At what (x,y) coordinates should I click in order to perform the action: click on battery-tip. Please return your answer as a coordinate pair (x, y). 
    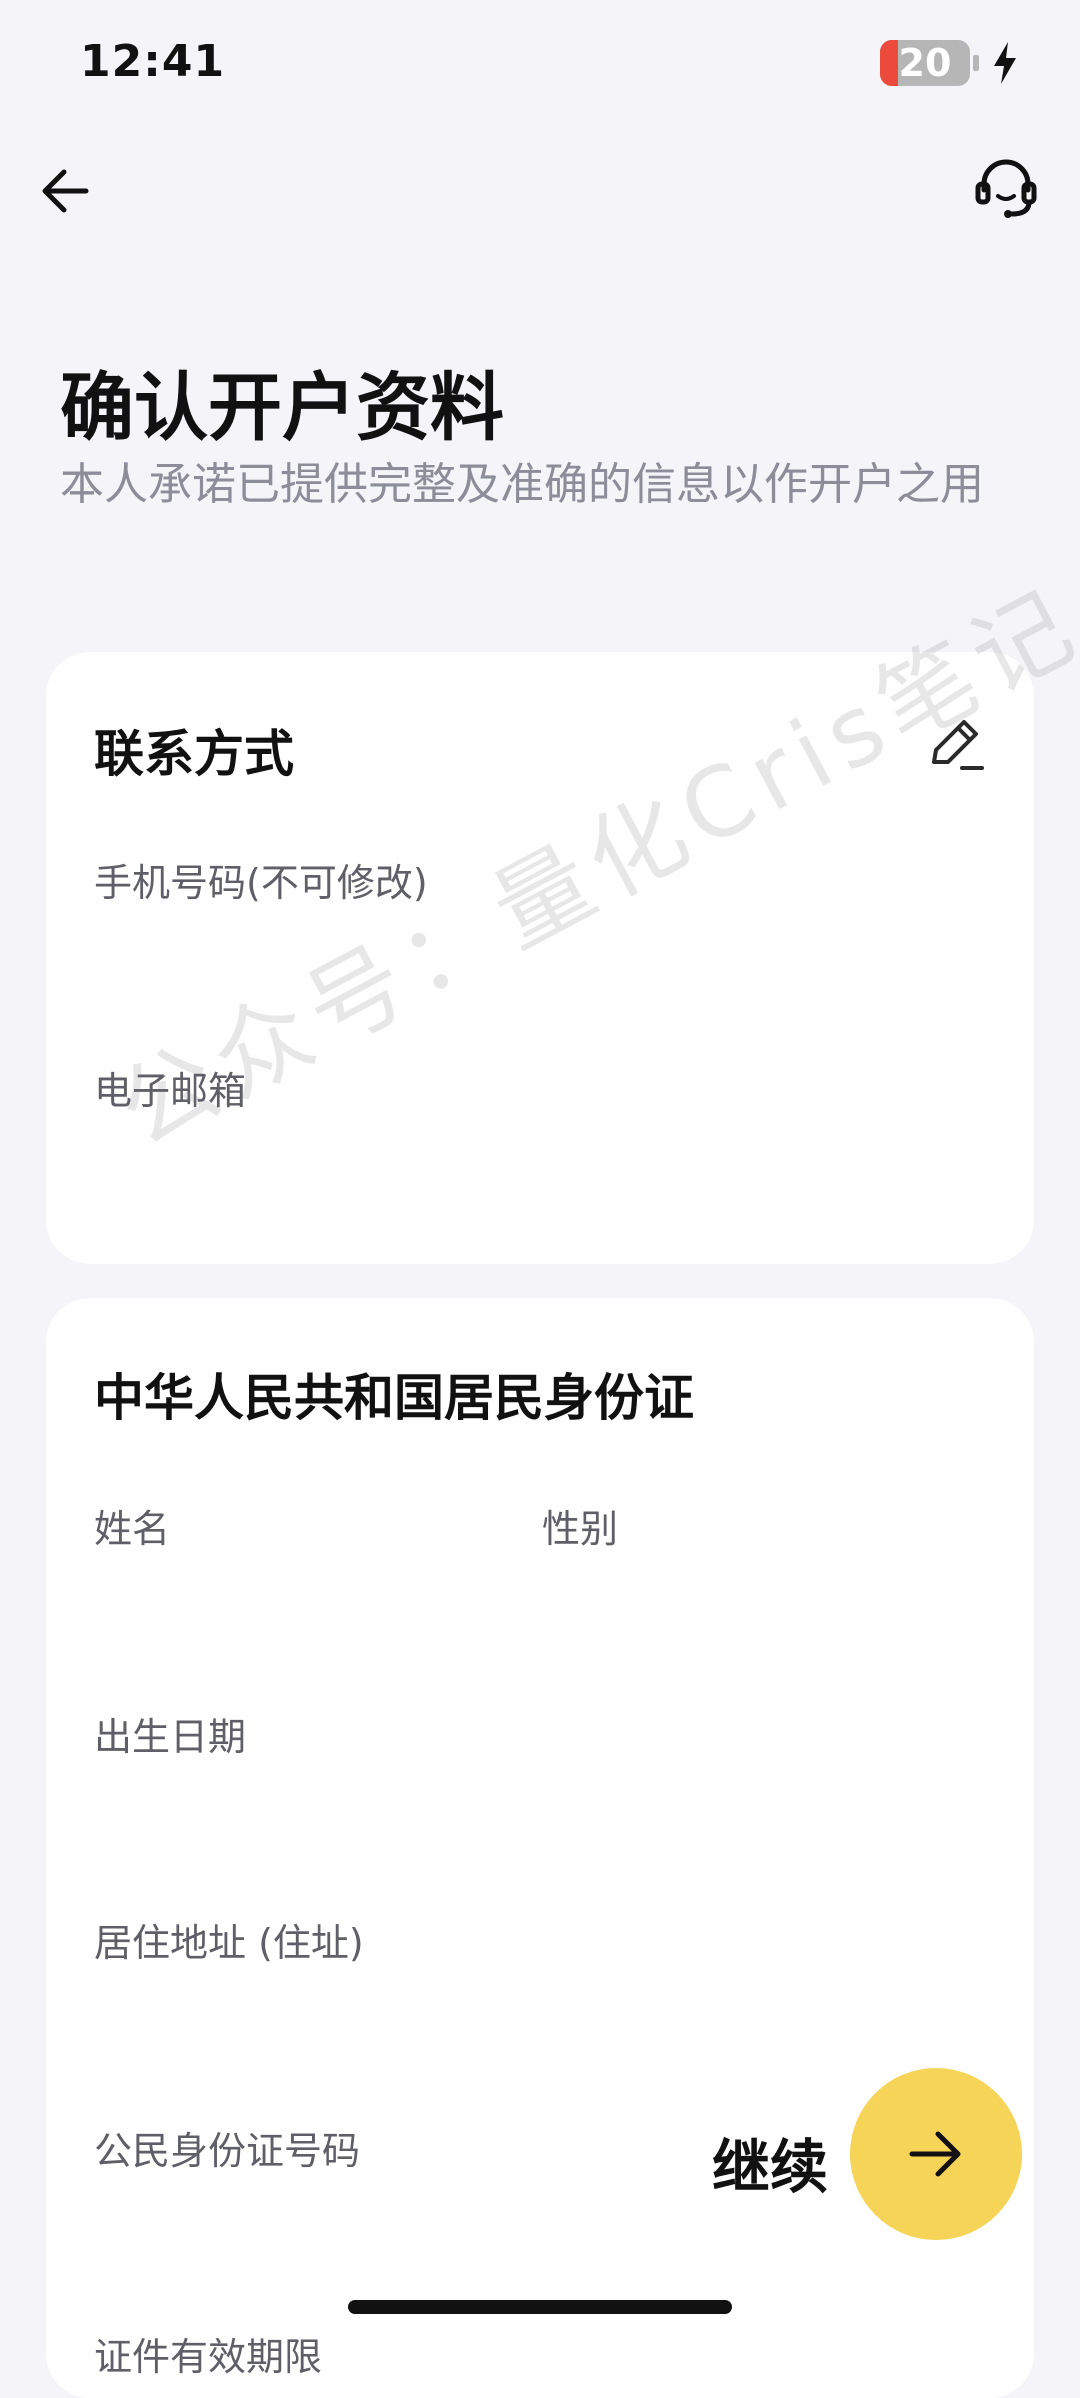
    Looking at the image, I should click on (976, 63).